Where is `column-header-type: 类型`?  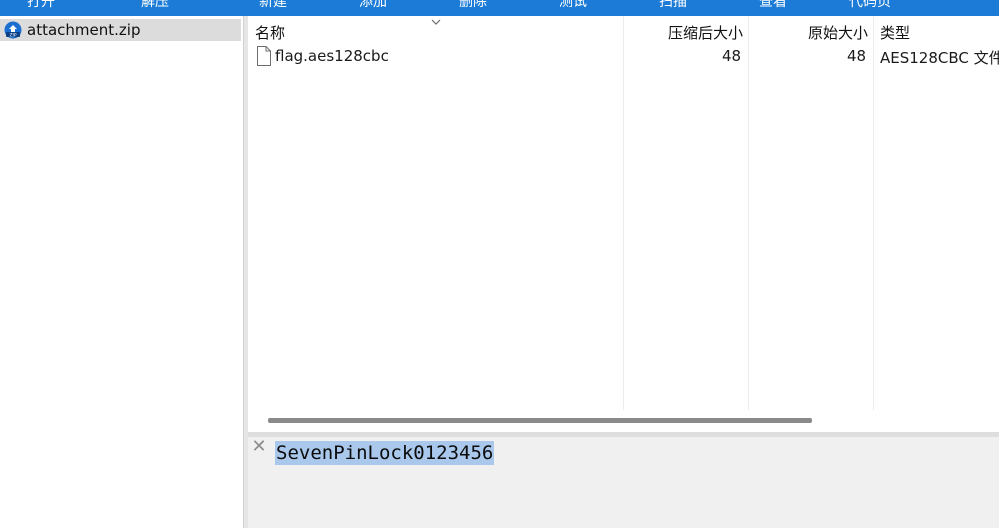
column-header-type: 类型 is located at coordinates (895, 32).